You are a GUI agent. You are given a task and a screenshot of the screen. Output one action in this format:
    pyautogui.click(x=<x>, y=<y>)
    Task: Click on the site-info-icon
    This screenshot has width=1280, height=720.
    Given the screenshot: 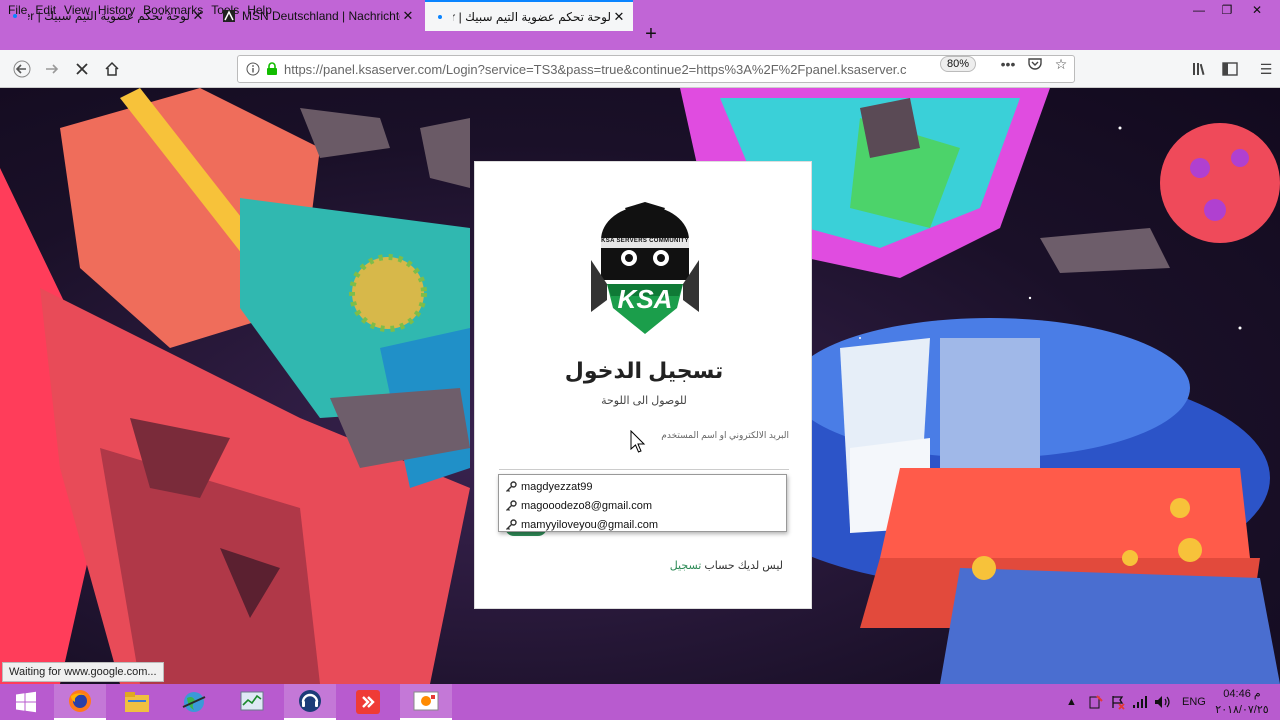 What is the action you would take?
    pyautogui.click(x=253, y=69)
    